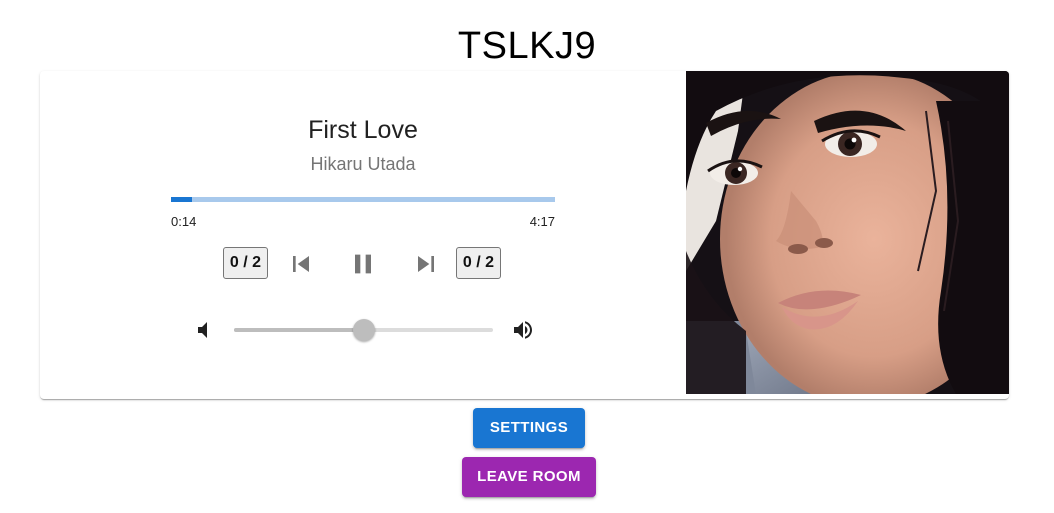 The width and height of the screenshot is (1054, 513). Describe the element at coordinates (542, 221) in the screenshot. I see `time-total: 4:17` at that location.